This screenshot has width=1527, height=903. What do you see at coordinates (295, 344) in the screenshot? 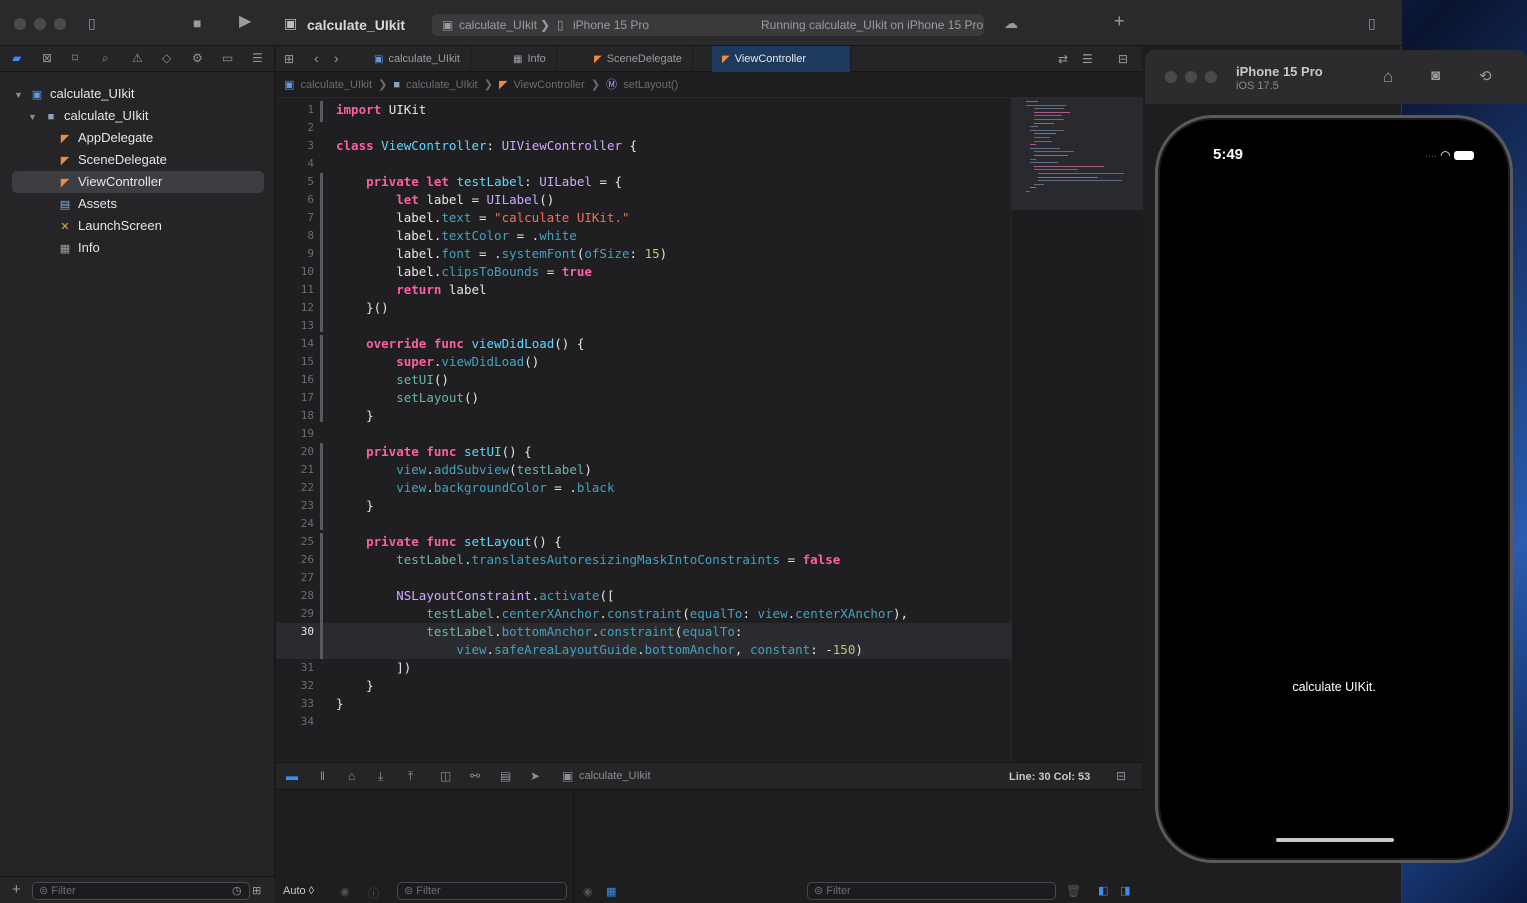
I see `line-number: 14` at bounding box center [295, 344].